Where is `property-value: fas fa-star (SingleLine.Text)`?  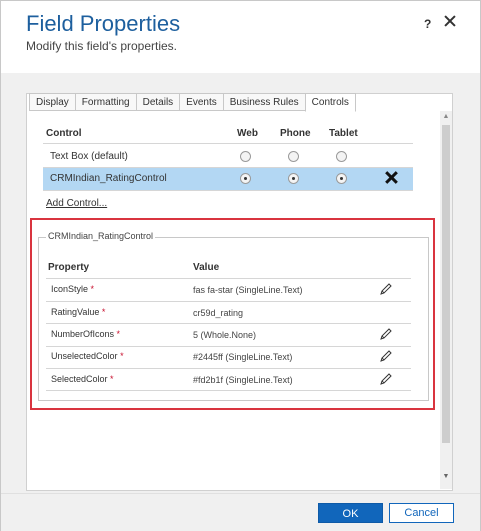 property-value: fas fa-star (SingleLine.Text) is located at coordinates (248, 290).